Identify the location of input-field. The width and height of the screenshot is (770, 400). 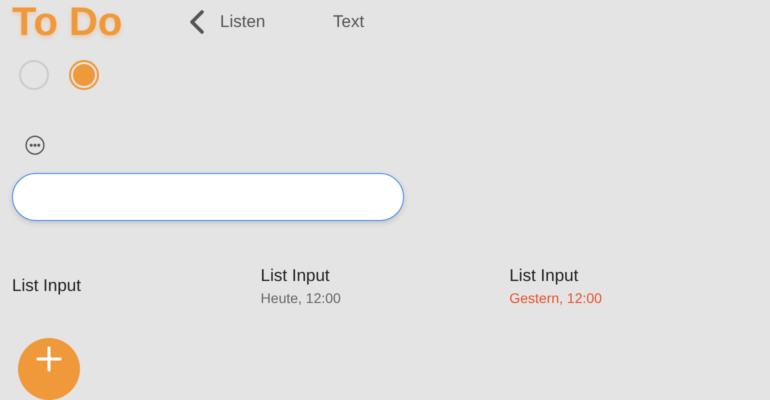
(208, 196).